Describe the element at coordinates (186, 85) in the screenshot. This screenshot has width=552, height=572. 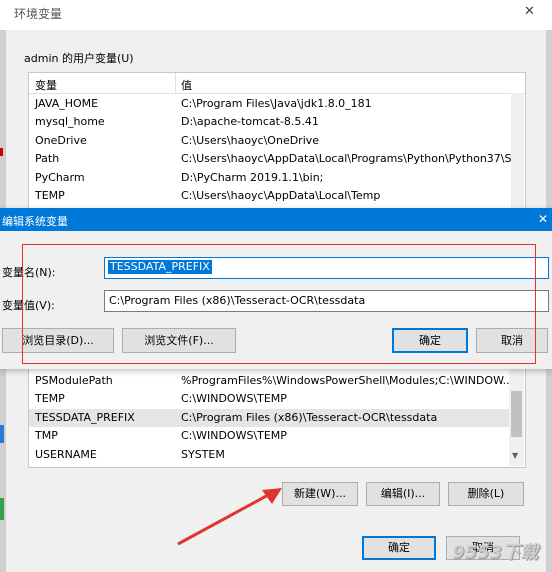
I see `header-value: 值` at that location.